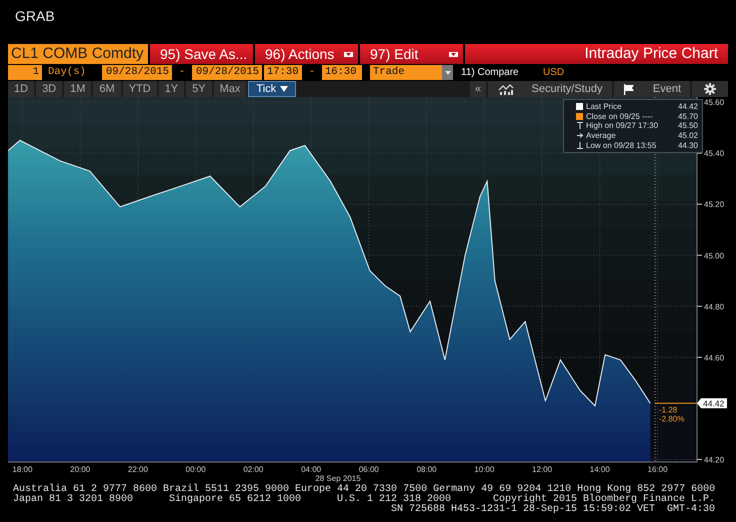 This screenshot has height=522, width=736. What do you see at coordinates (311, 469) in the screenshot?
I see `x-axis-label: 04:00` at bounding box center [311, 469].